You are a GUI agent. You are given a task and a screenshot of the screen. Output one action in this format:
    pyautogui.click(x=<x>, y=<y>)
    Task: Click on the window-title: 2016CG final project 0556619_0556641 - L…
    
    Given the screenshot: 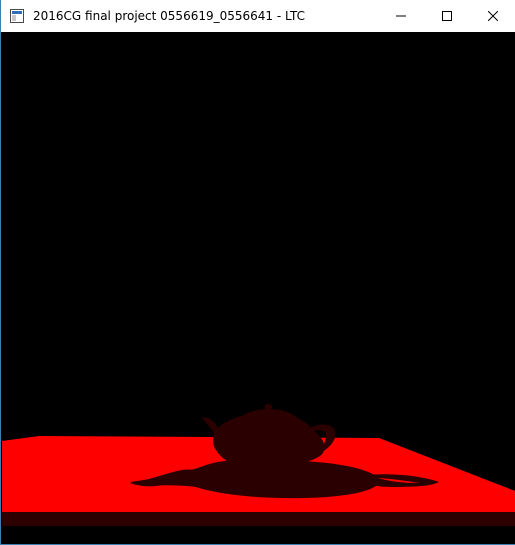 What is the action you would take?
    pyautogui.click(x=169, y=16)
    